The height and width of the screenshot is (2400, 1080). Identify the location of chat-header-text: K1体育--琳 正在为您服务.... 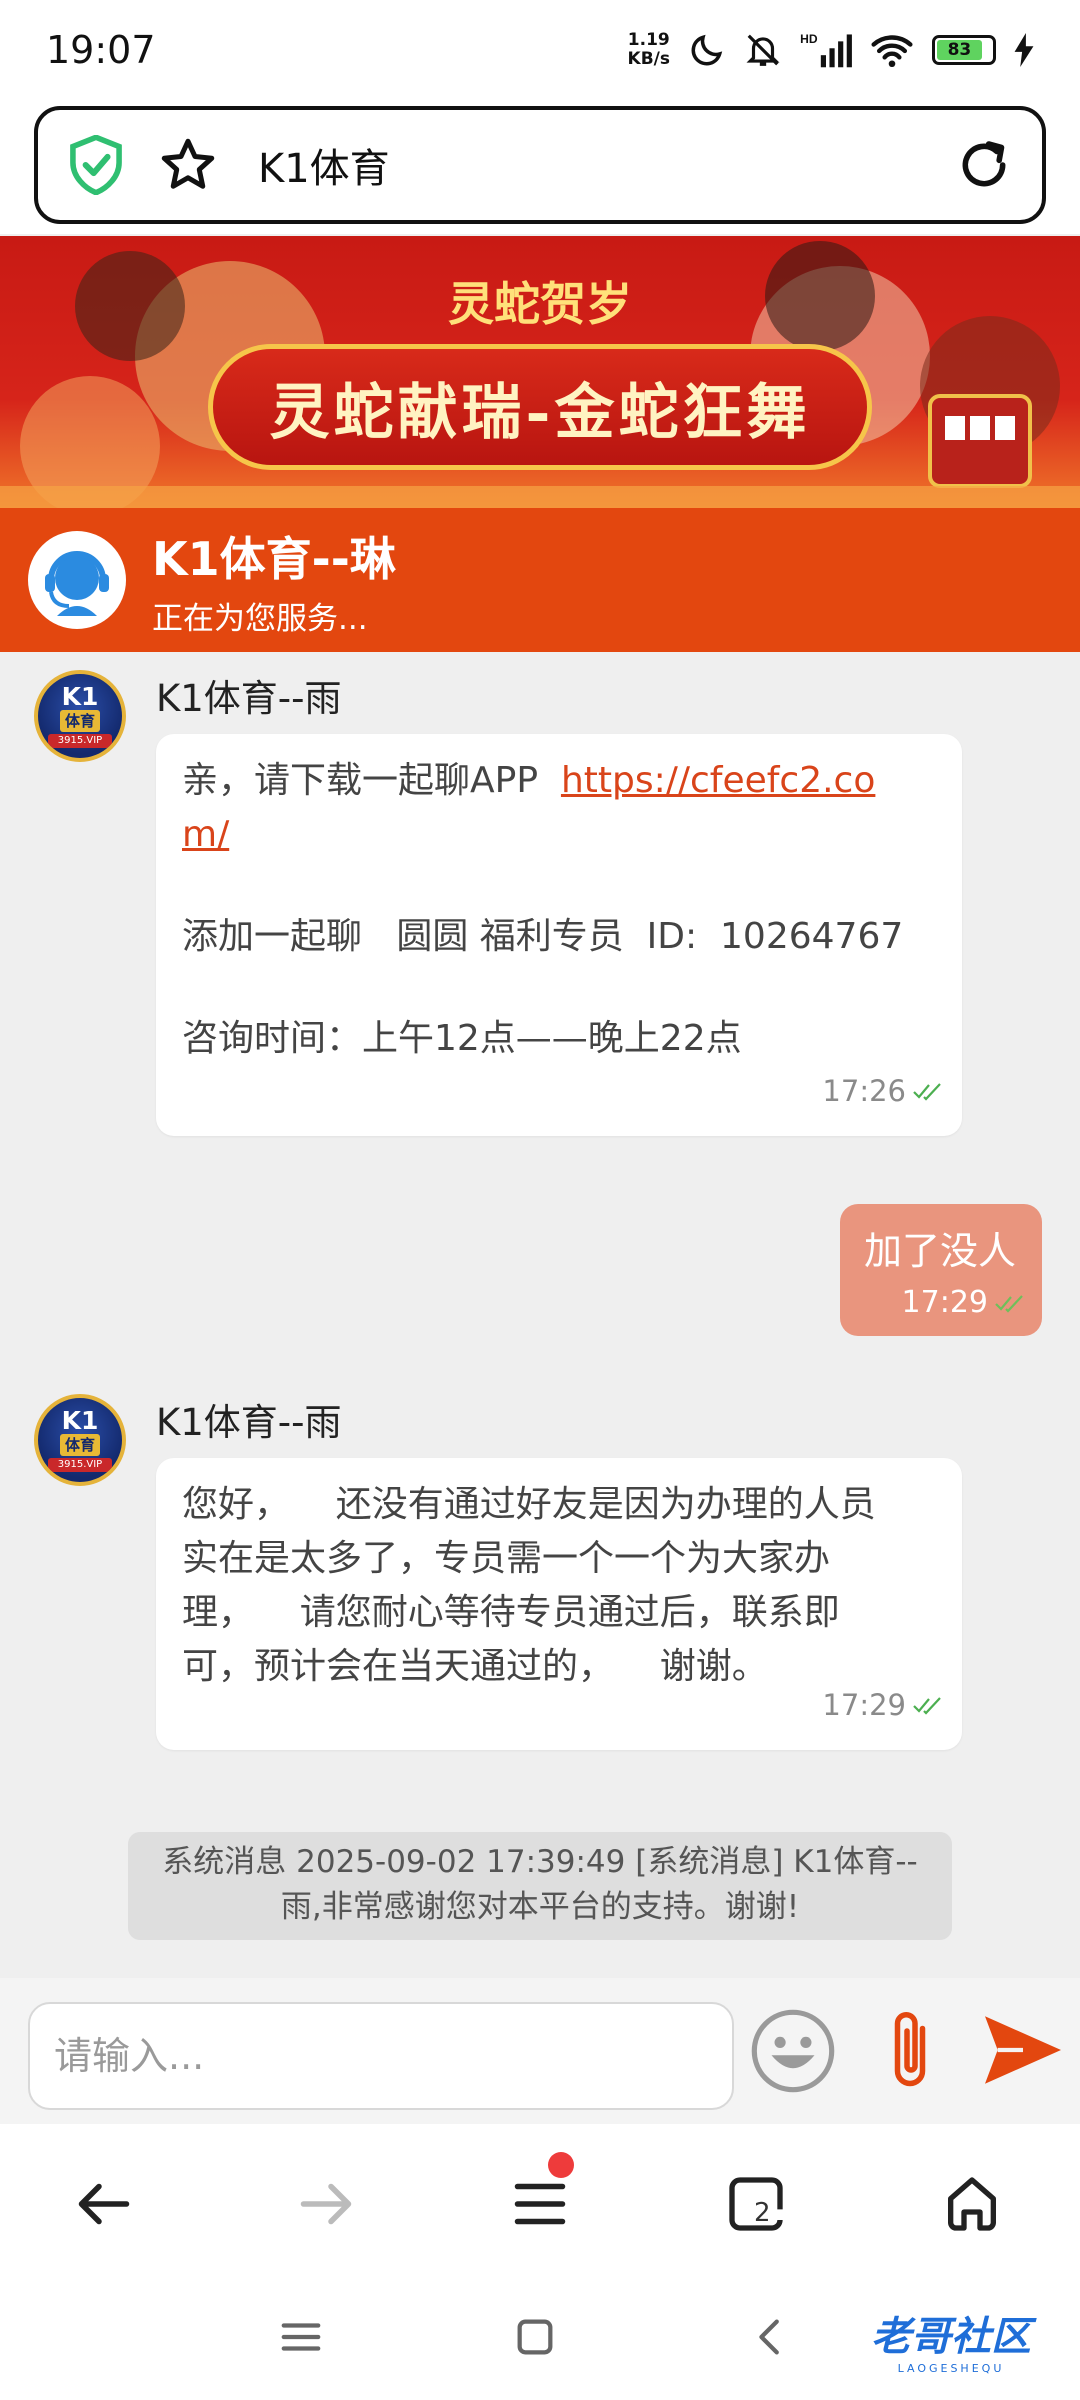
(274, 580).